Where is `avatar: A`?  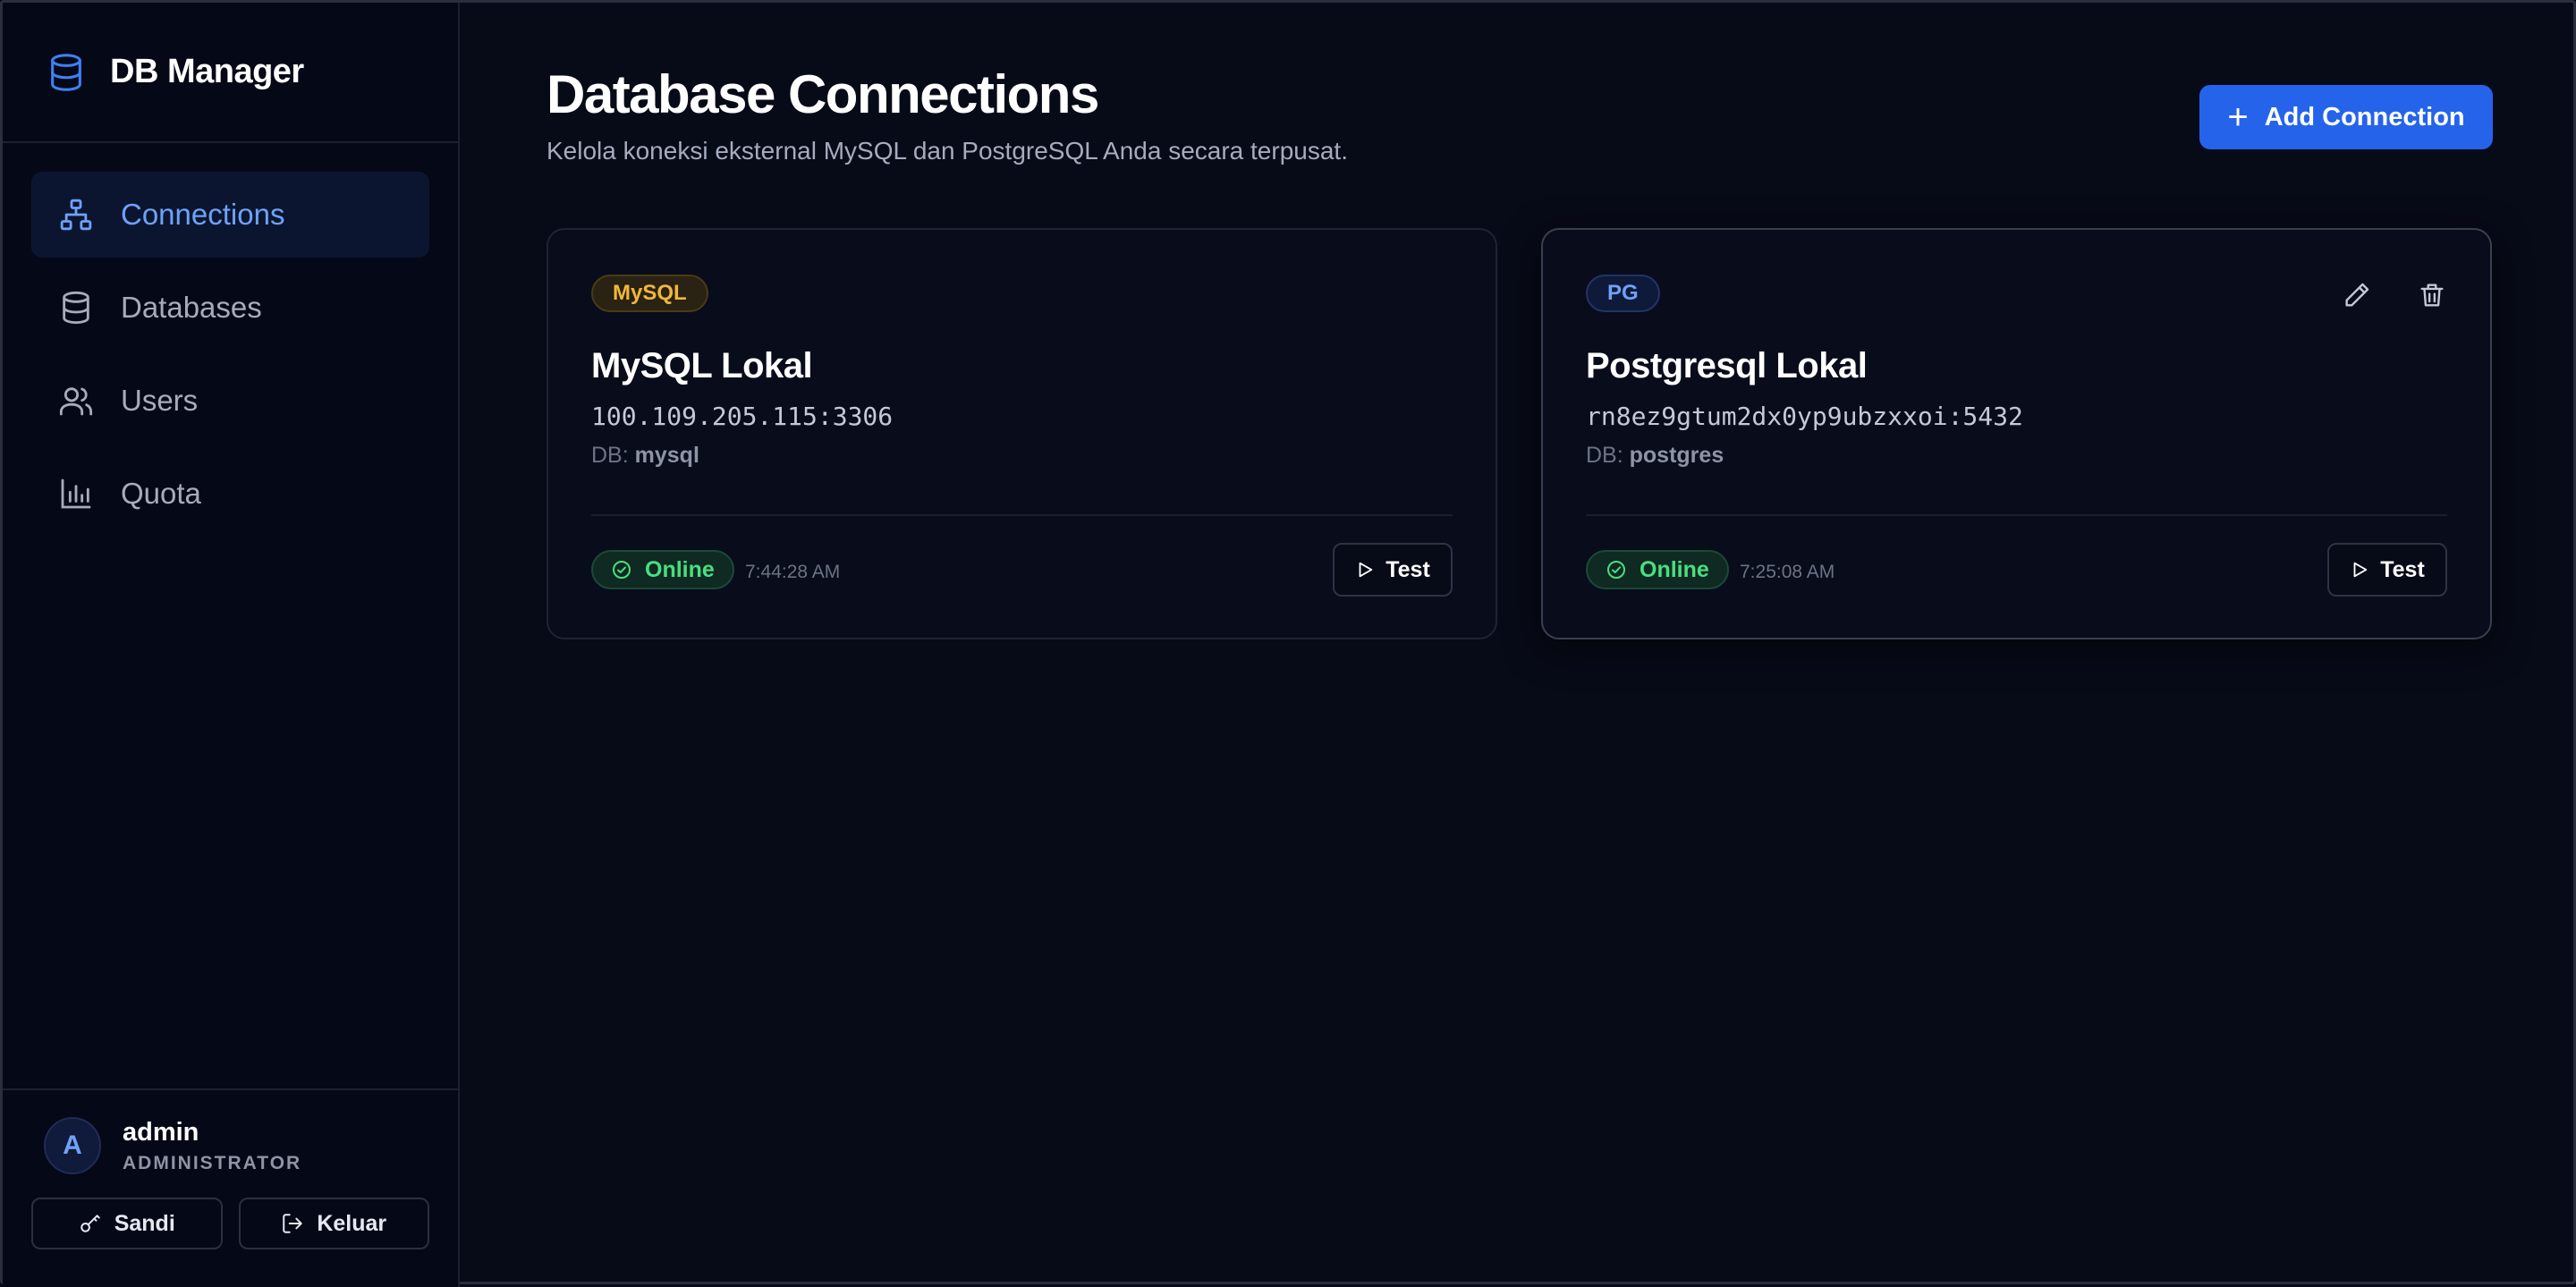 avatar: A is located at coordinates (72, 1145).